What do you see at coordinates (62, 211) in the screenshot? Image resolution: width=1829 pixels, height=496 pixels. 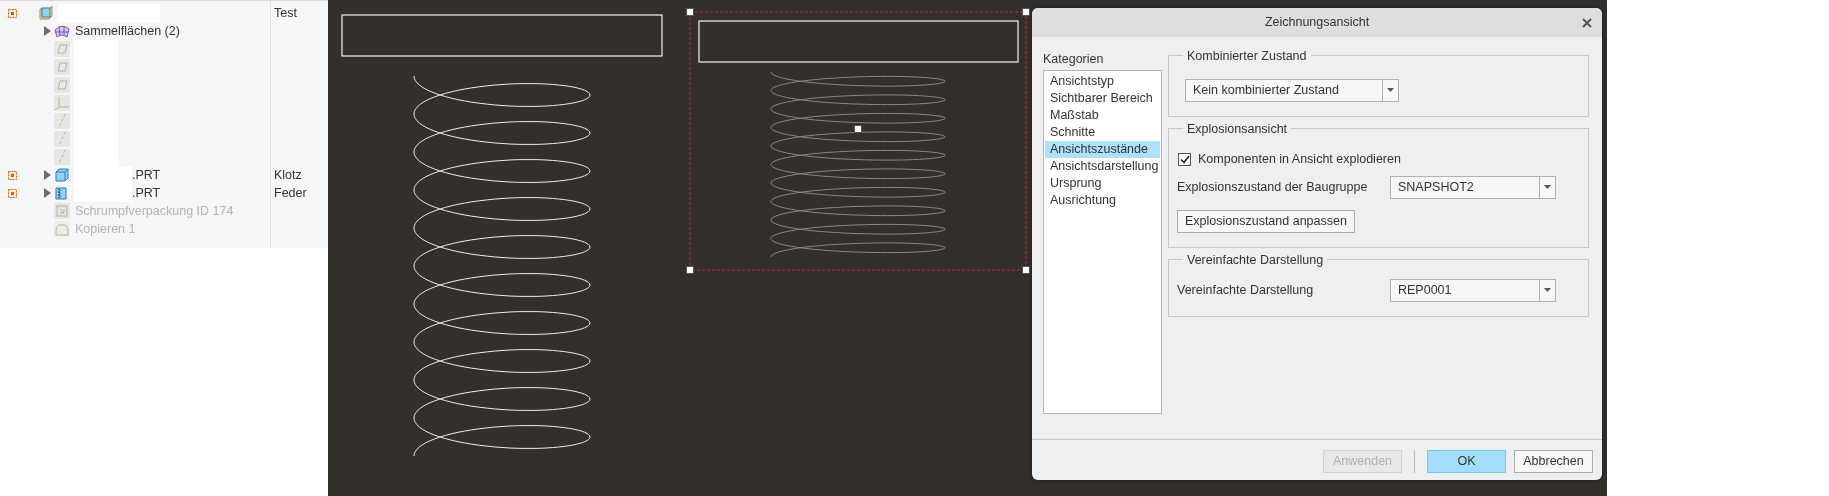 I see `shrinkwrap-icon` at bounding box center [62, 211].